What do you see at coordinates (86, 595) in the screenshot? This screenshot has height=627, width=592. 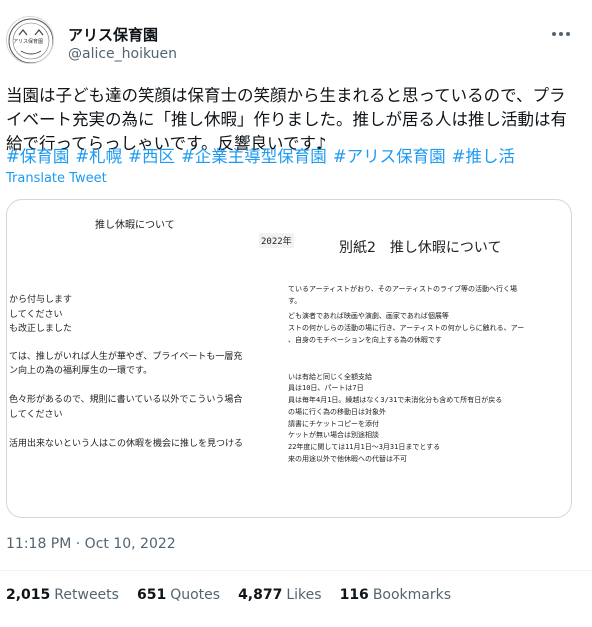 I see `stat-label: Retweets` at bounding box center [86, 595].